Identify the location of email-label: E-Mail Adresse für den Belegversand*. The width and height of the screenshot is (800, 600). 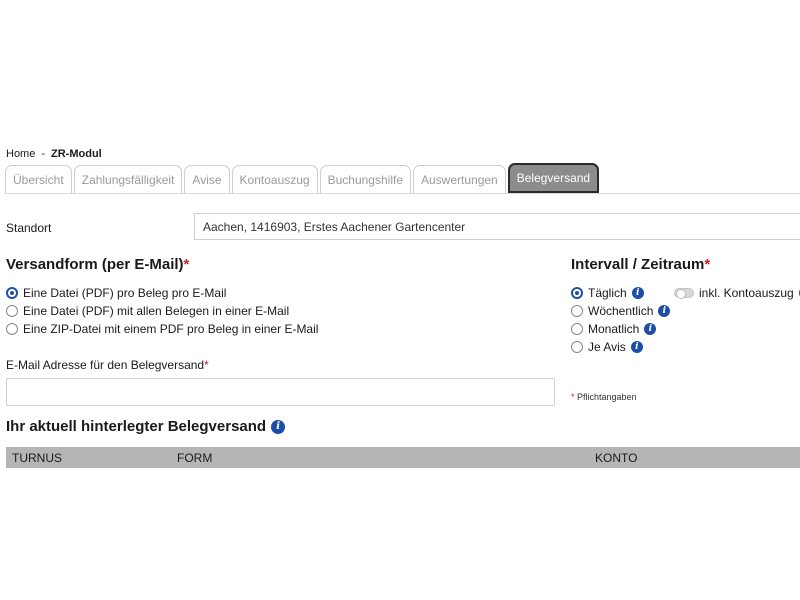
(107, 365).